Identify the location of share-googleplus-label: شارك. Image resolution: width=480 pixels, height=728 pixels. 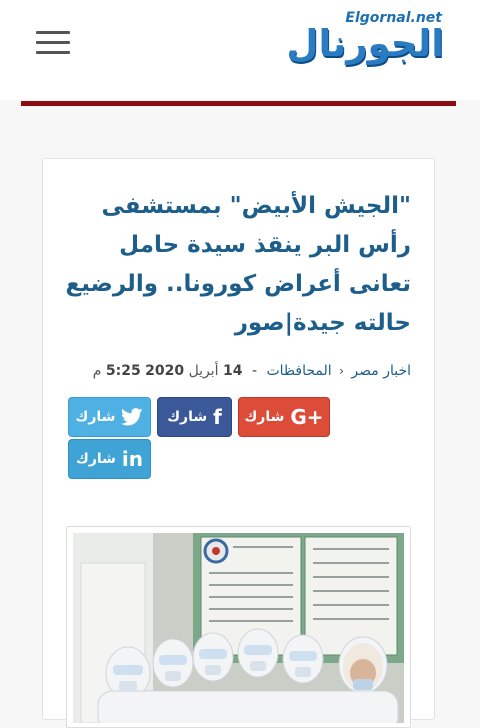
(264, 417).